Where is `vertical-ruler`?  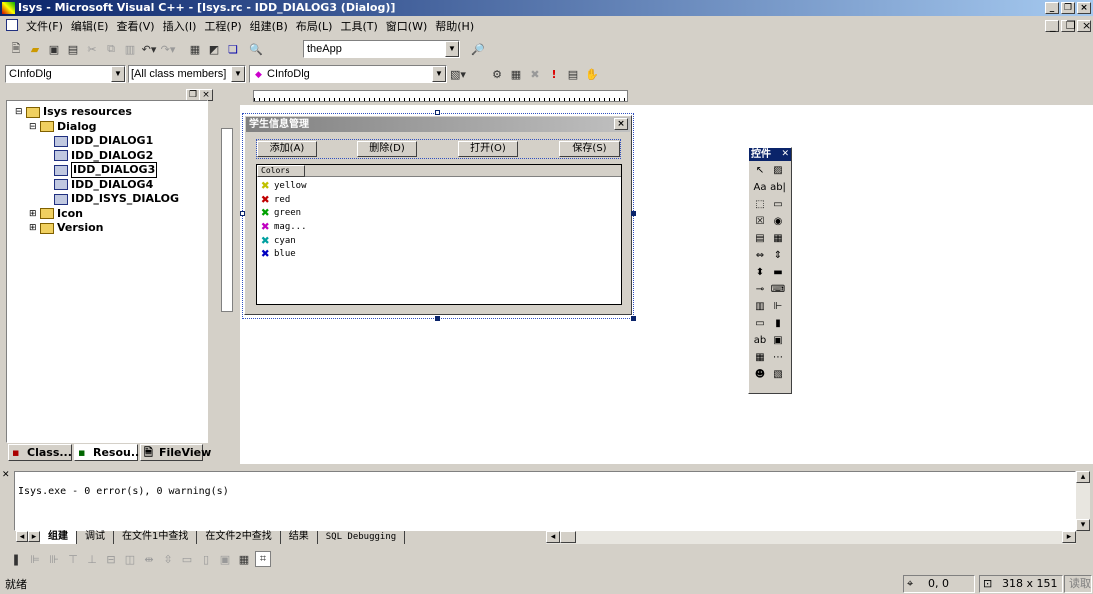
vertical-ruler is located at coordinates (227, 220).